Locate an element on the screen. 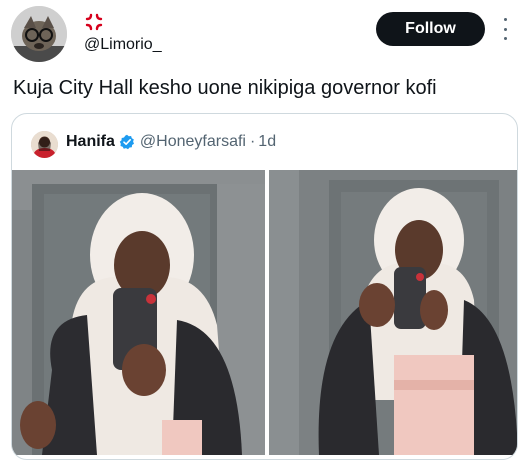 Image resolution: width=529 pixels, height=470 pixels. anger-symbol-icon is located at coordinates (94, 24).